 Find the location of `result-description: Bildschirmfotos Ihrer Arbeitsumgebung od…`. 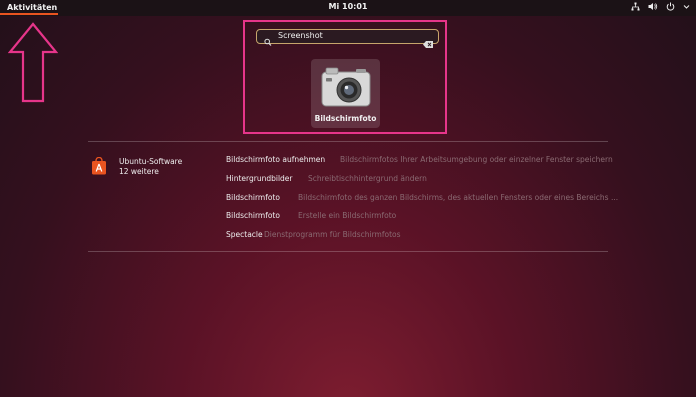

result-description: Bildschirmfotos Ihrer Arbeitsumgebung od… is located at coordinates (476, 159).